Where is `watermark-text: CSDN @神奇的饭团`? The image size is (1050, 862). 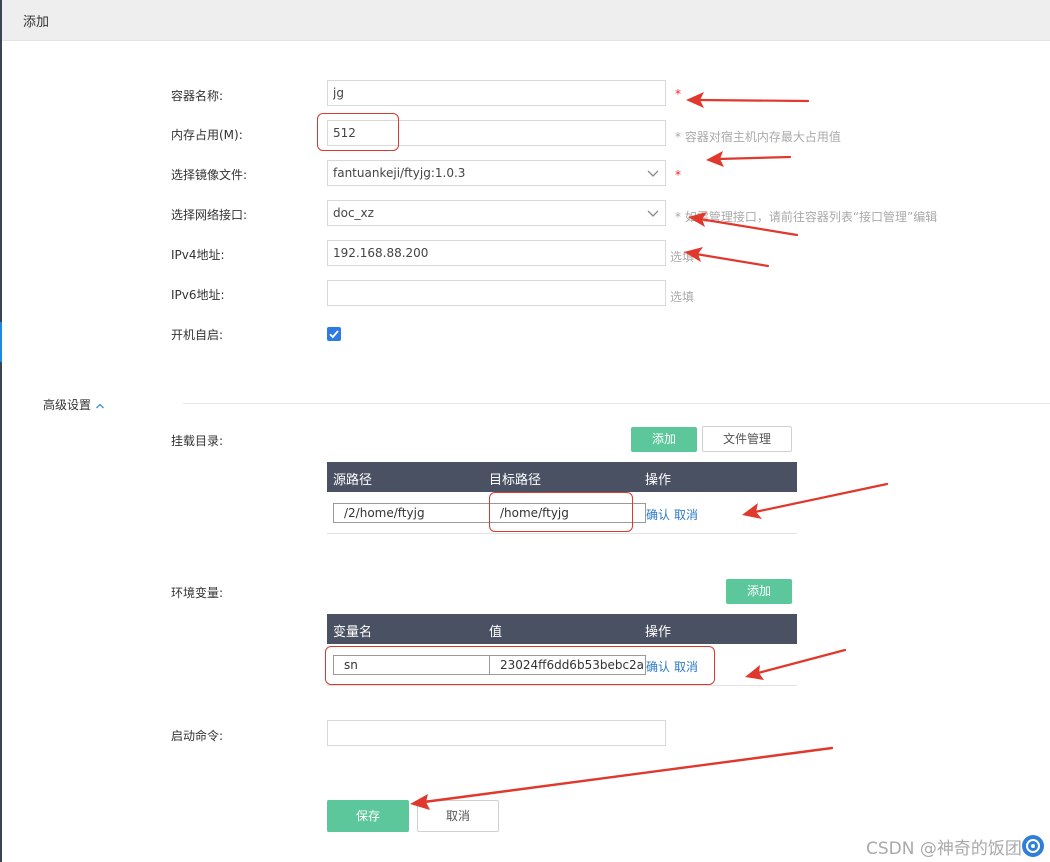 watermark-text: CSDN @神奇的饭团 is located at coordinates (944, 849).